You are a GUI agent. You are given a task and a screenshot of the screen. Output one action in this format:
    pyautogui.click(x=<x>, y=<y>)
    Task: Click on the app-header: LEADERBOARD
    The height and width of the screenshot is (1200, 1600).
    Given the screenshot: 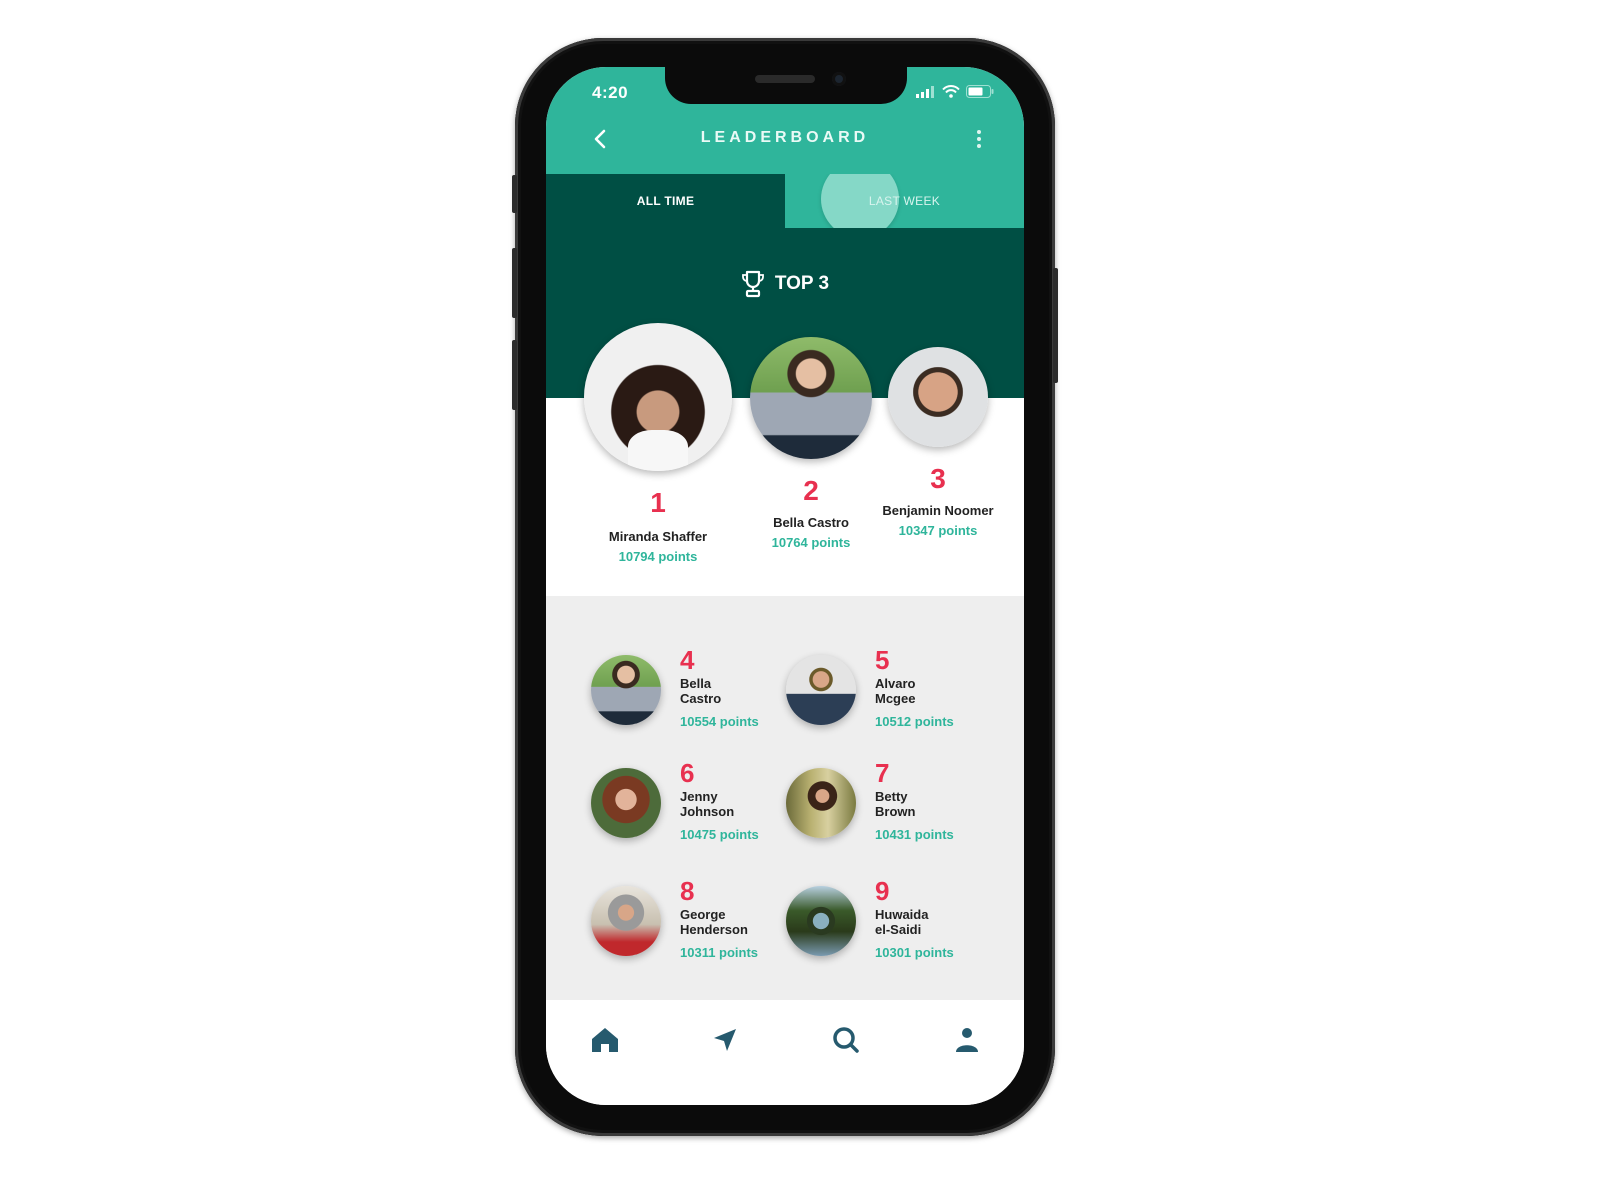 What is the action you would take?
    pyautogui.click(x=785, y=145)
    